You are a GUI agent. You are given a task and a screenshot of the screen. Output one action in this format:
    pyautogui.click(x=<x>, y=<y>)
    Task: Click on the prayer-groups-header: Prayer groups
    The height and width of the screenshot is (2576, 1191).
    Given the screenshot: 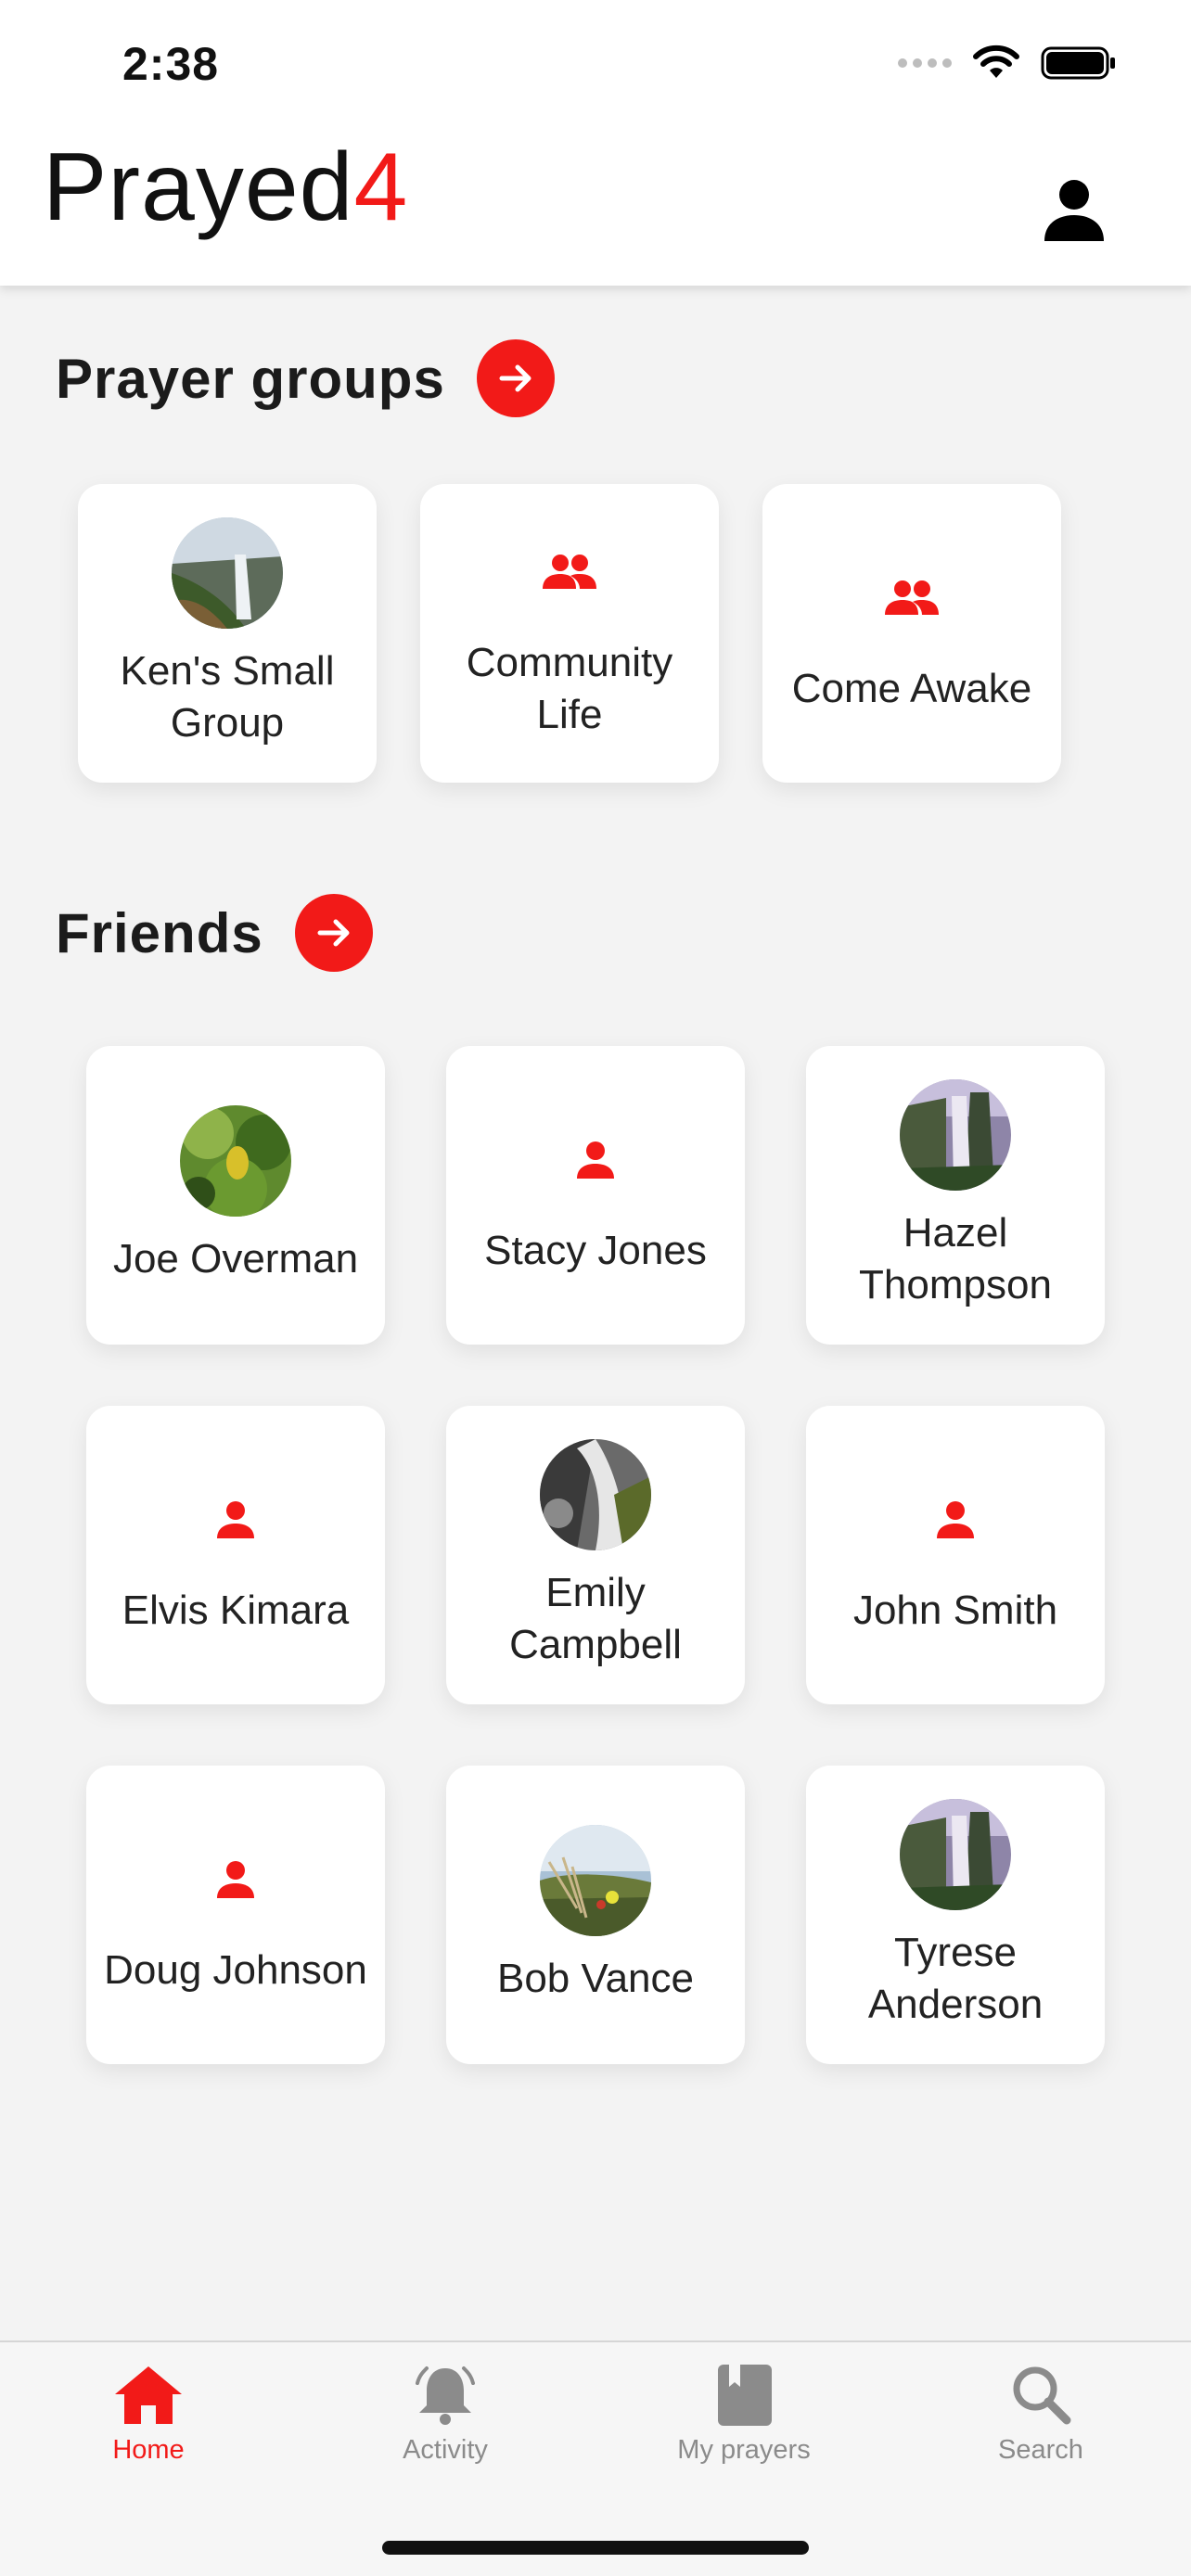 What is the action you would take?
    pyautogui.click(x=305, y=378)
    